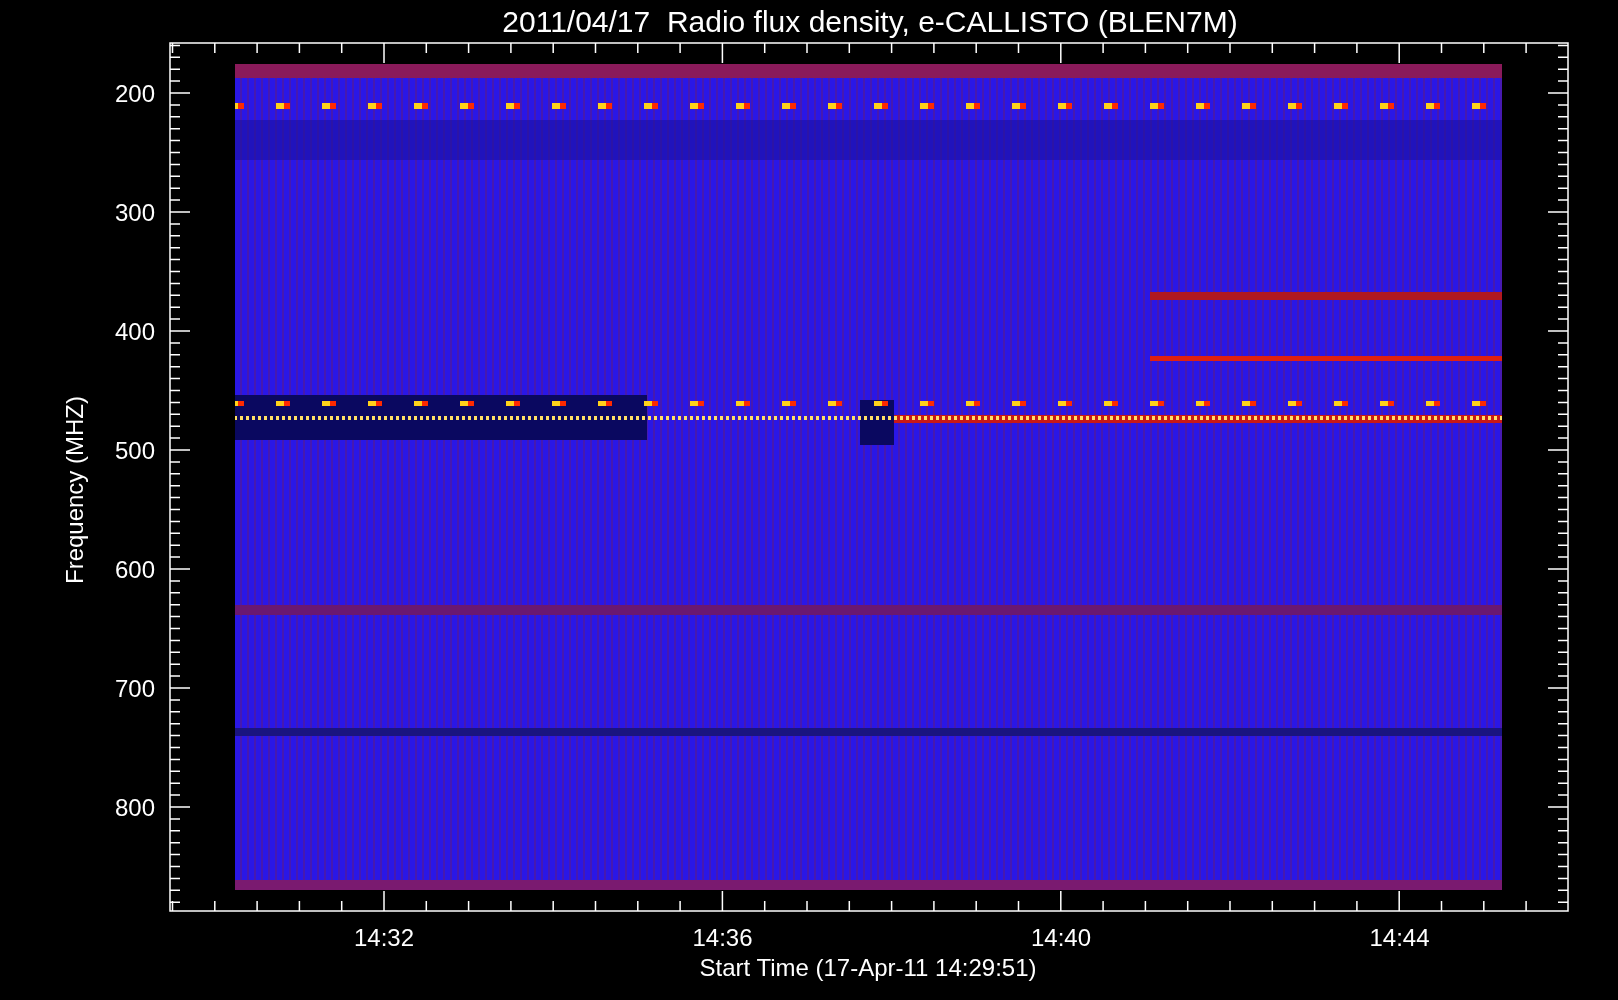 This screenshot has height=1000, width=1618. I want to click on y-tick-label: 400, so click(134, 331).